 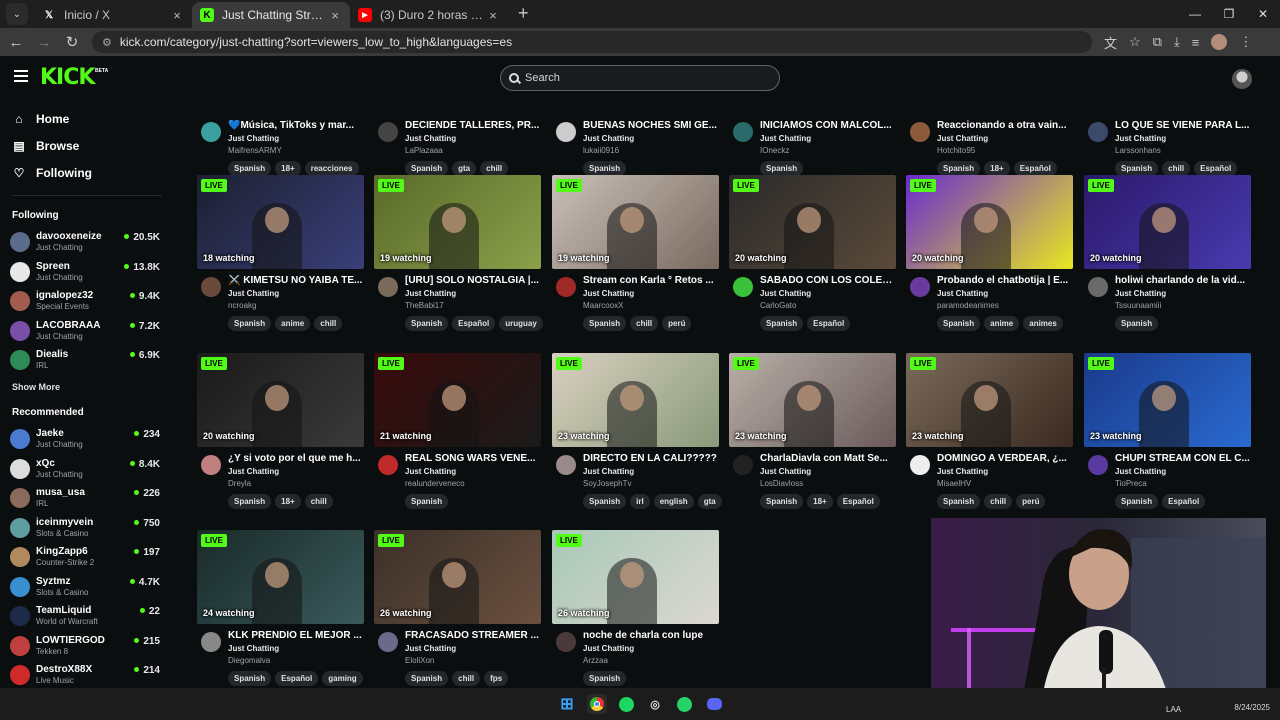 I want to click on profile-avatar, so click(x=1219, y=42).